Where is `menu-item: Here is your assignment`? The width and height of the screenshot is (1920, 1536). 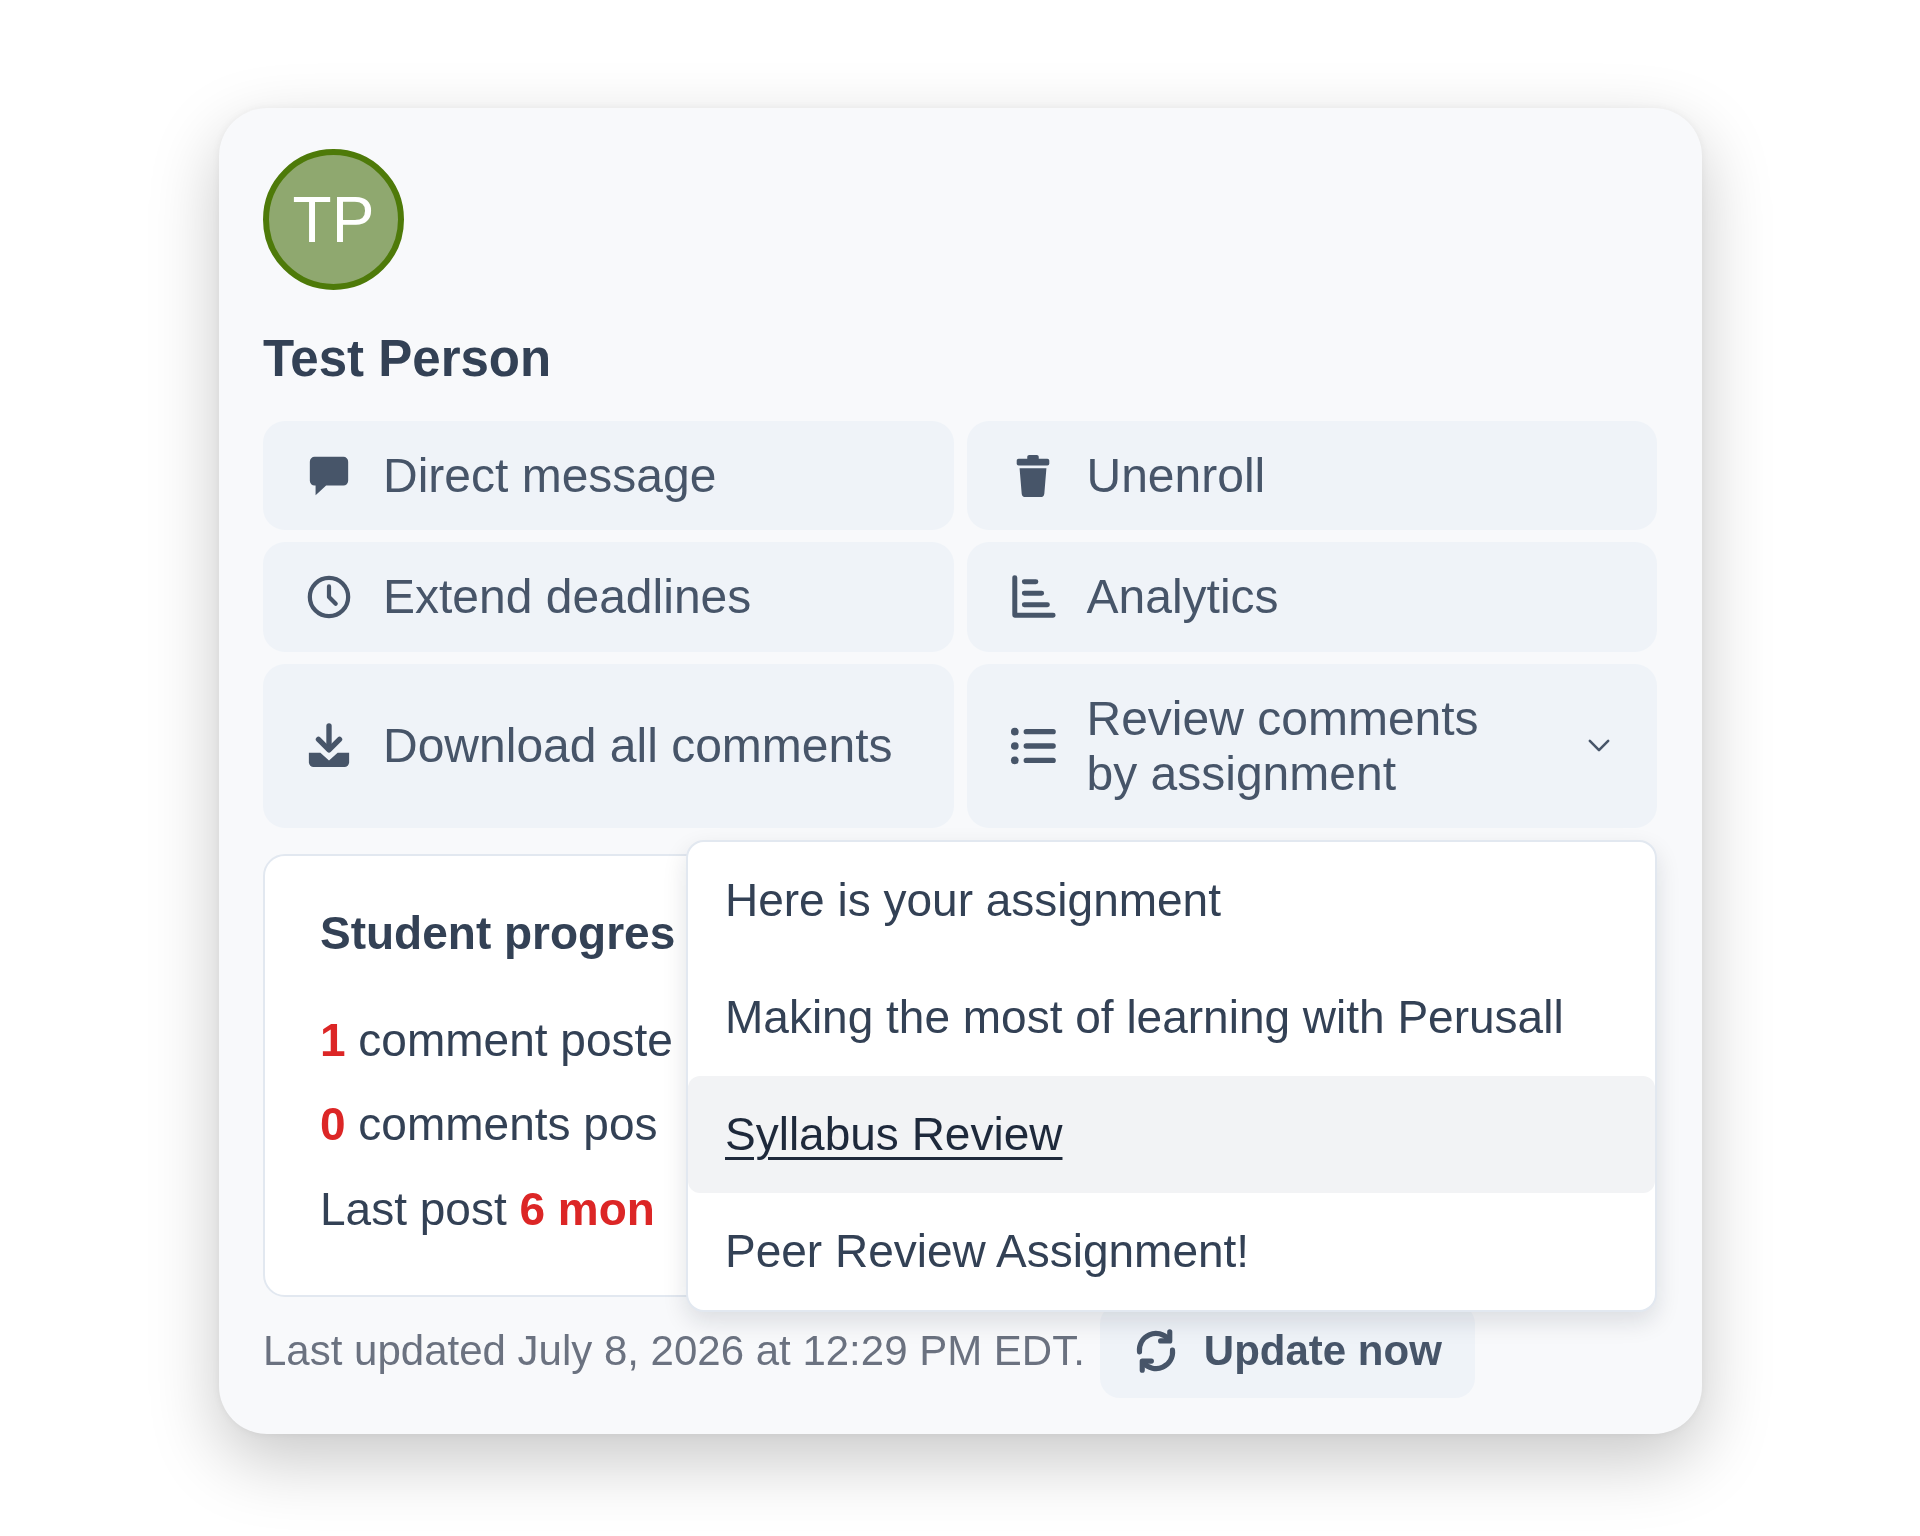
menu-item: Here is your assignment is located at coordinates (1171, 900).